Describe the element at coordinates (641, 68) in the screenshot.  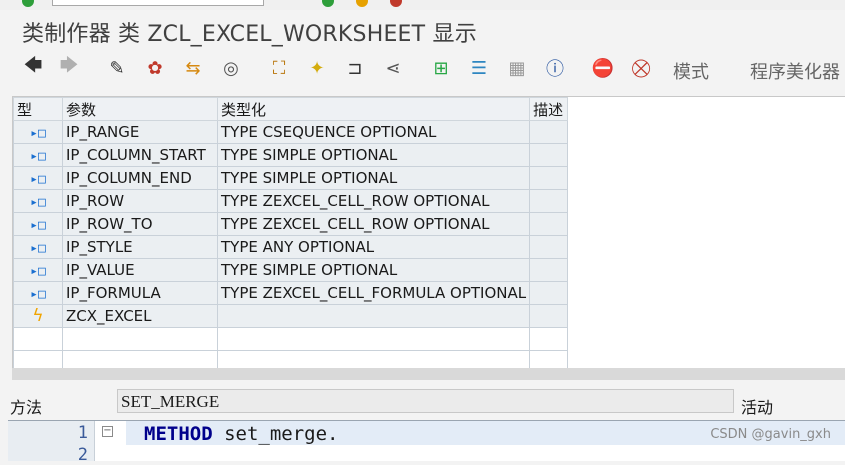
I see `session-breakpoint-icon: ⛒` at that location.